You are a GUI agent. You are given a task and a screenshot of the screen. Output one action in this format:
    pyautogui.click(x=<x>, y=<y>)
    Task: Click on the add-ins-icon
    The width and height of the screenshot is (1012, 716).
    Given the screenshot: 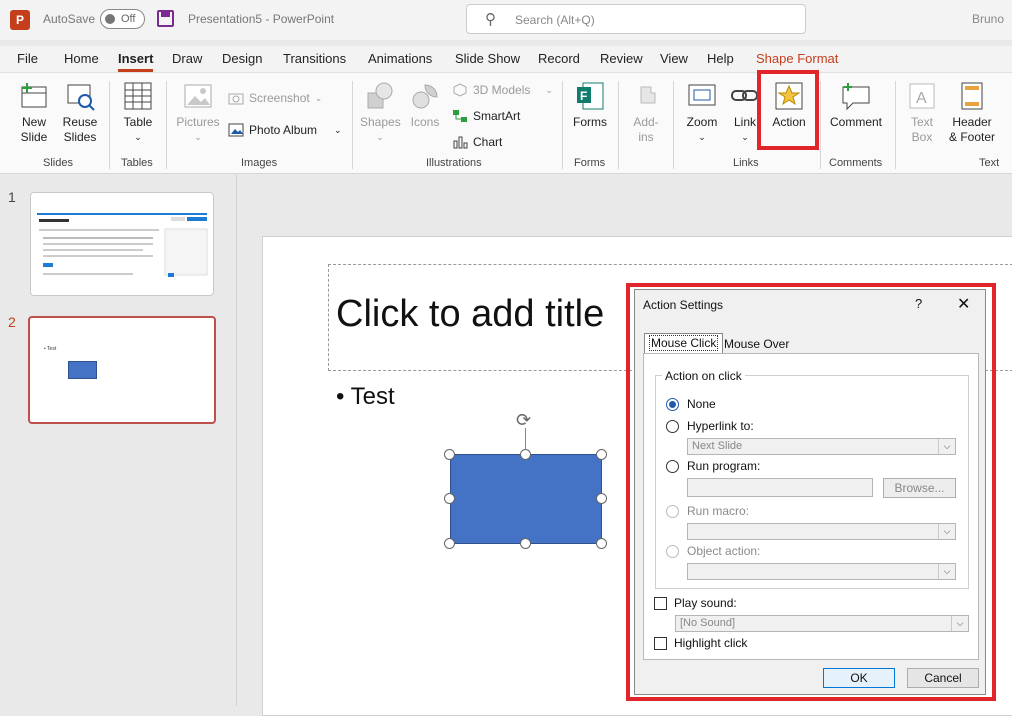 What is the action you would take?
    pyautogui.click(x=646, y=96)
    